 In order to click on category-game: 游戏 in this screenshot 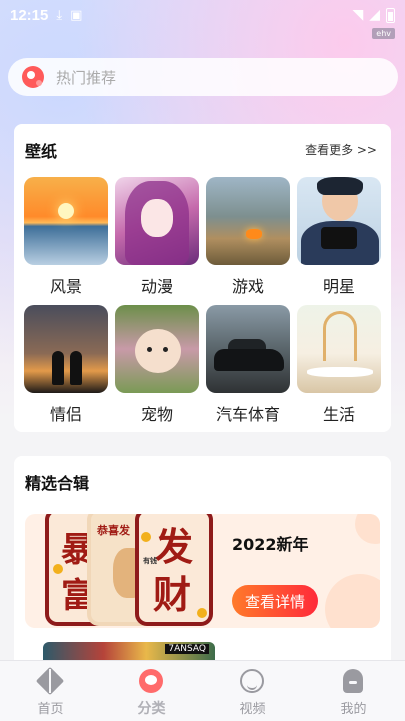, I will do `click(248, 237)`.